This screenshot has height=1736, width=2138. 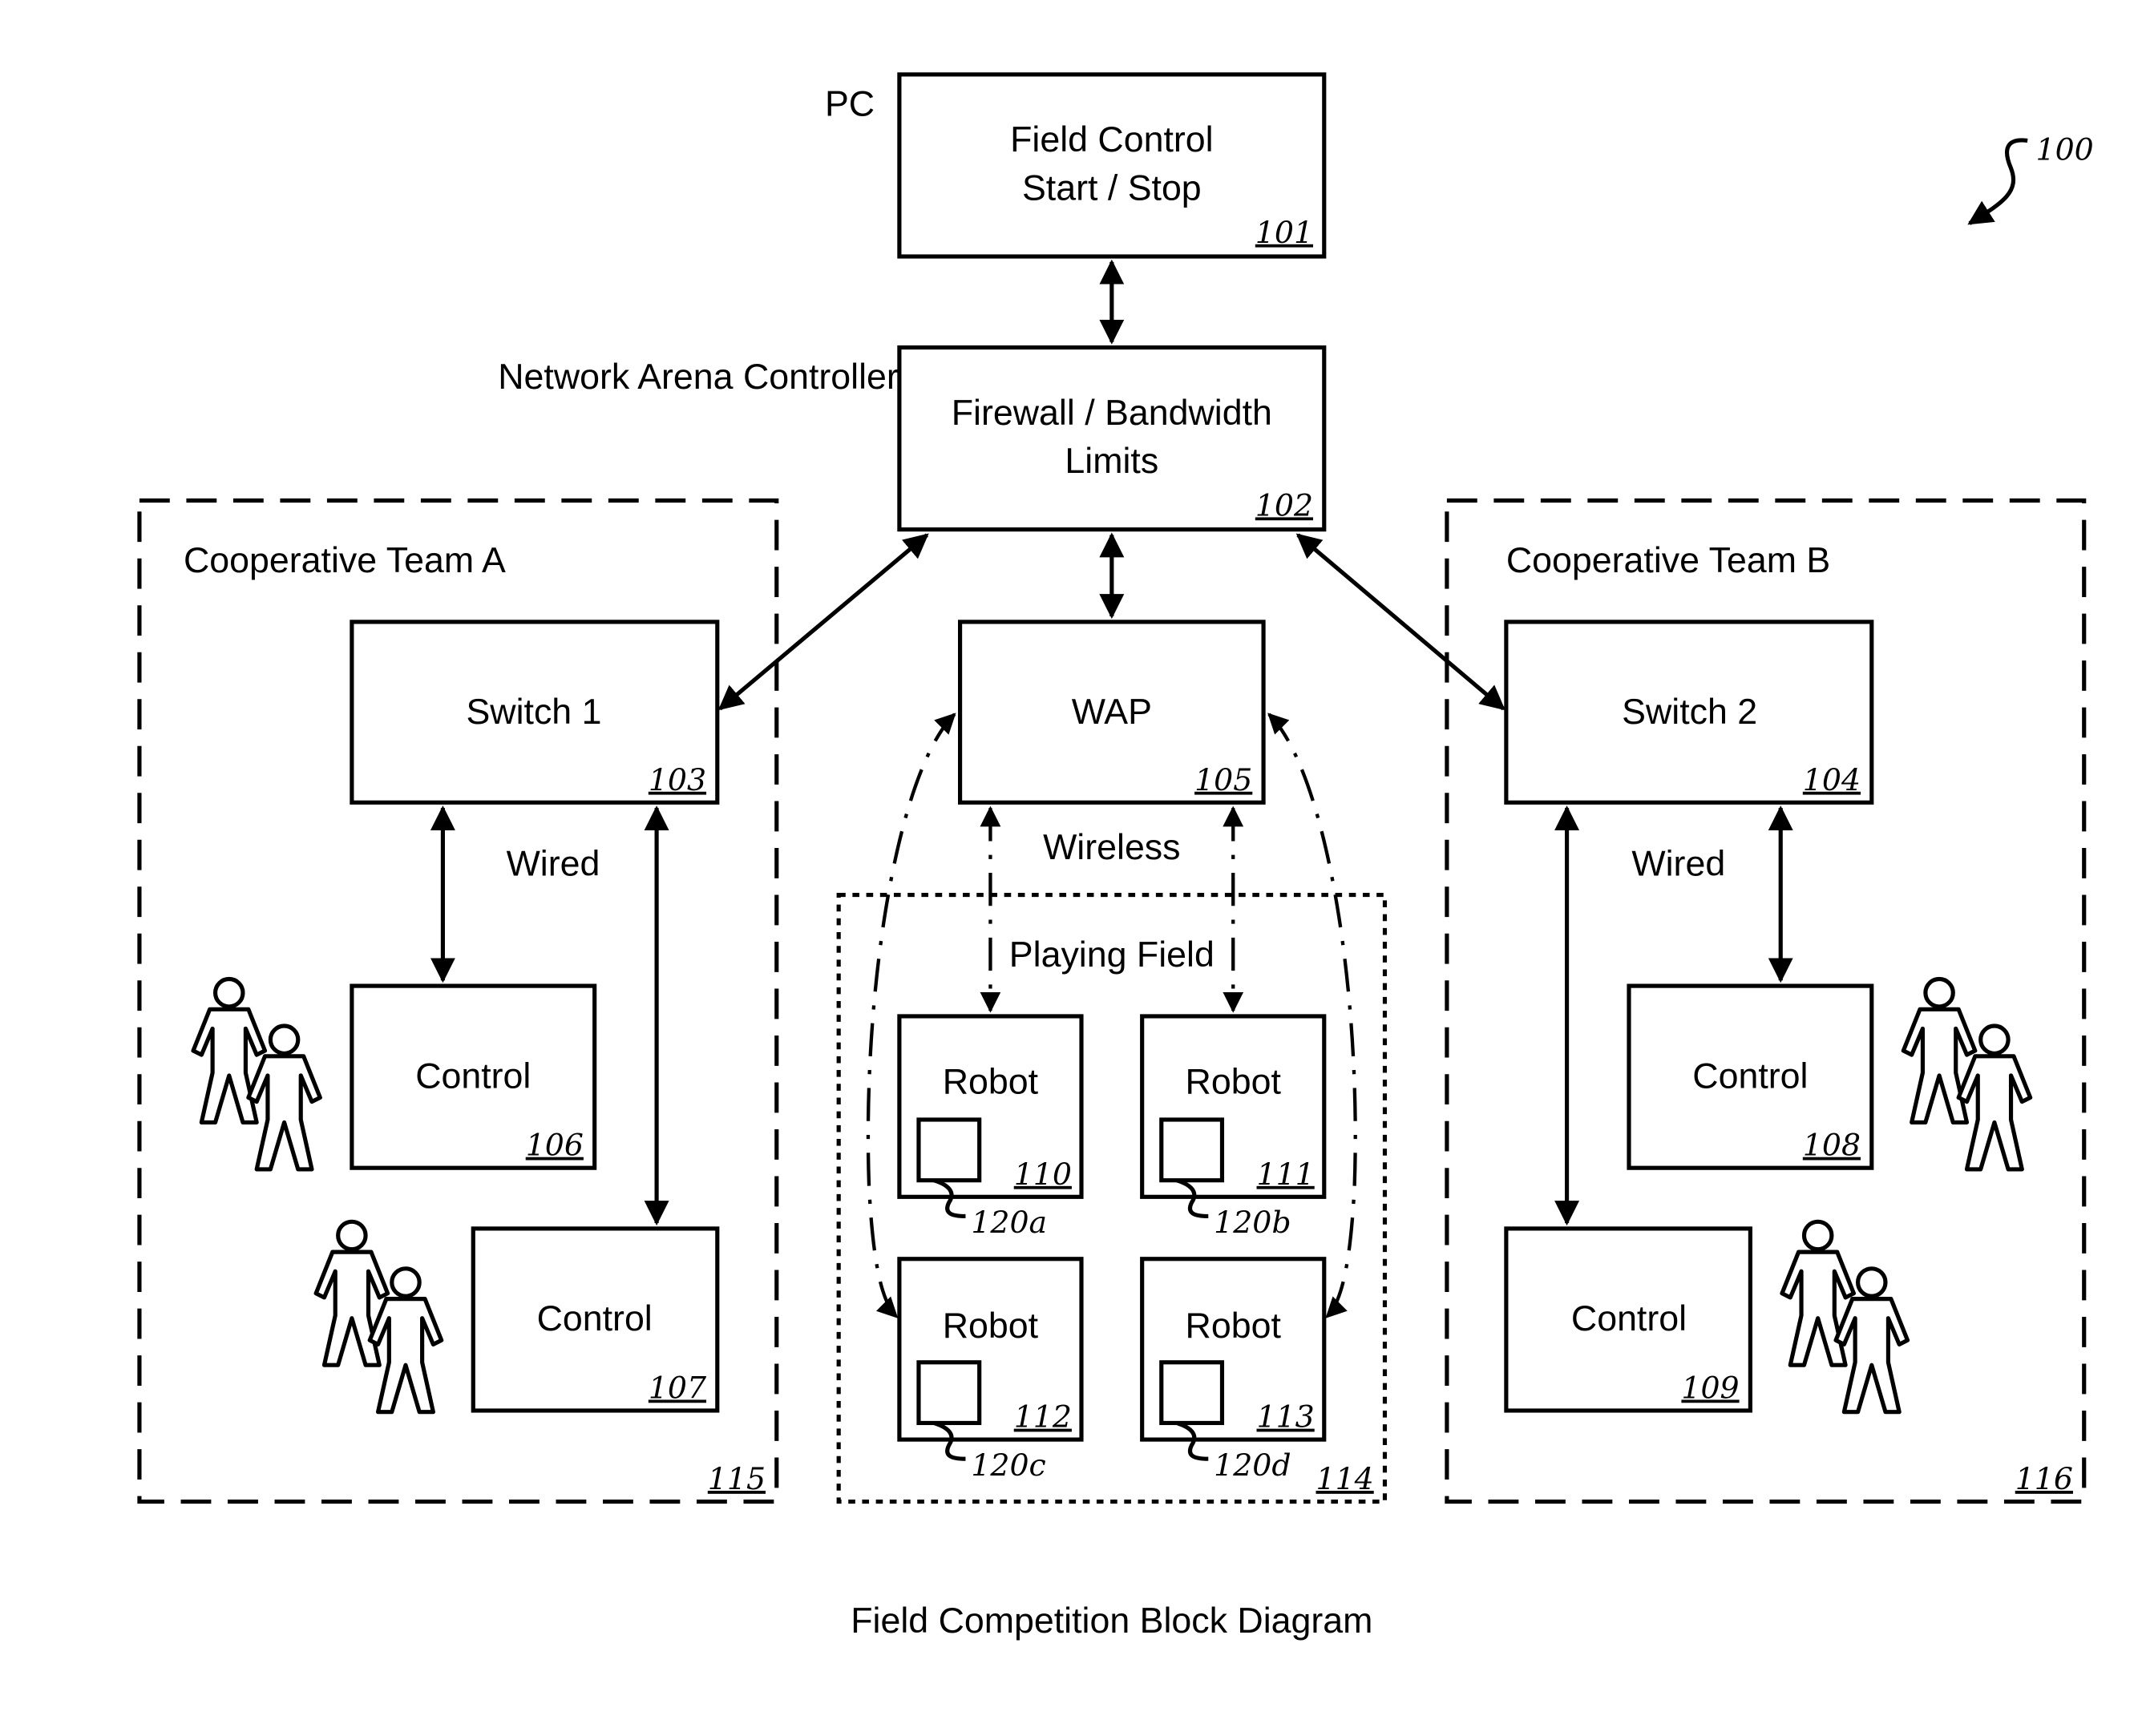 I want to click on robot-112-ref: 112, so click(x=1043, y=1417).